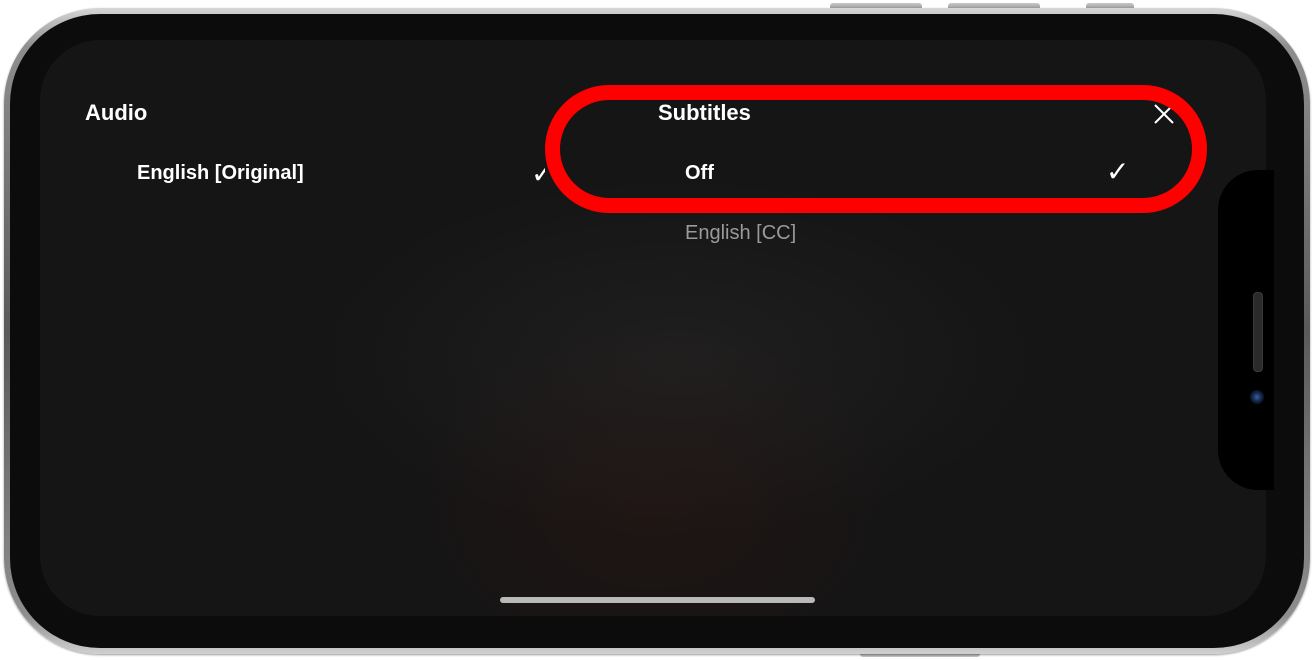 The height and width of the screenshot is (660, 1316). I want to click on subtitle-option-english-cc: English [CC], so click(740, 233).